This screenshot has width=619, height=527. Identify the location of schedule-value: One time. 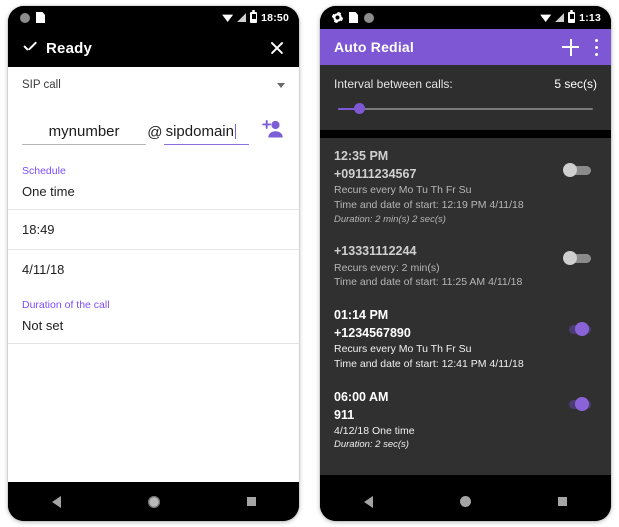
(153, 193).